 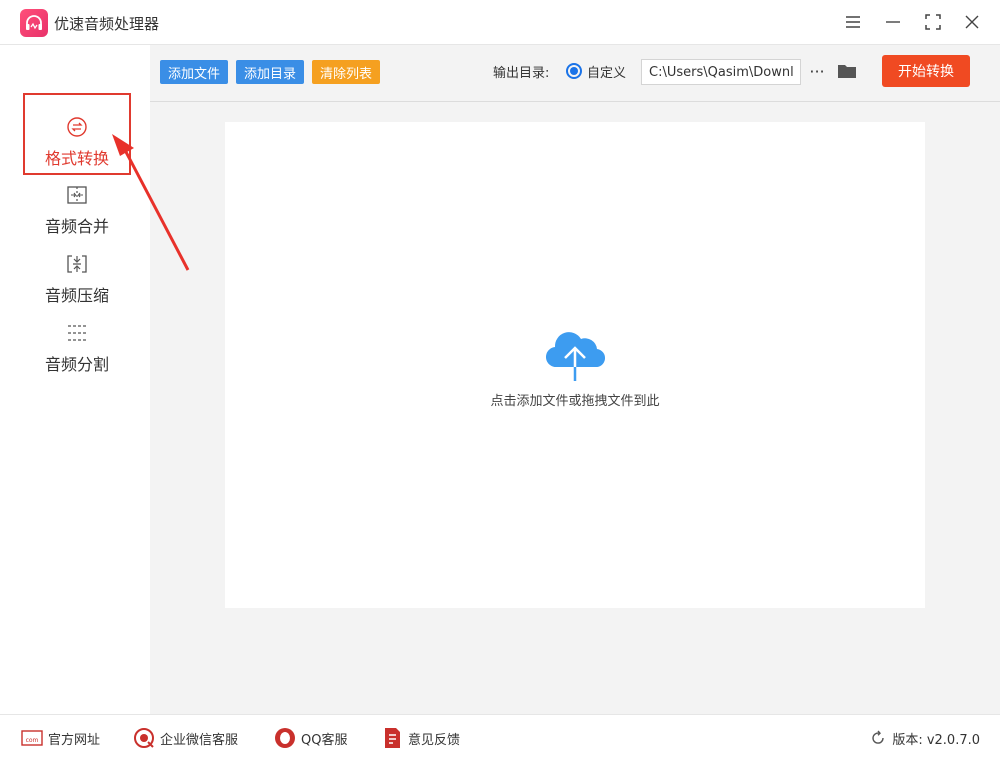 I want to click on feedback-link: 意见反馈, so click(x=420, y=738).